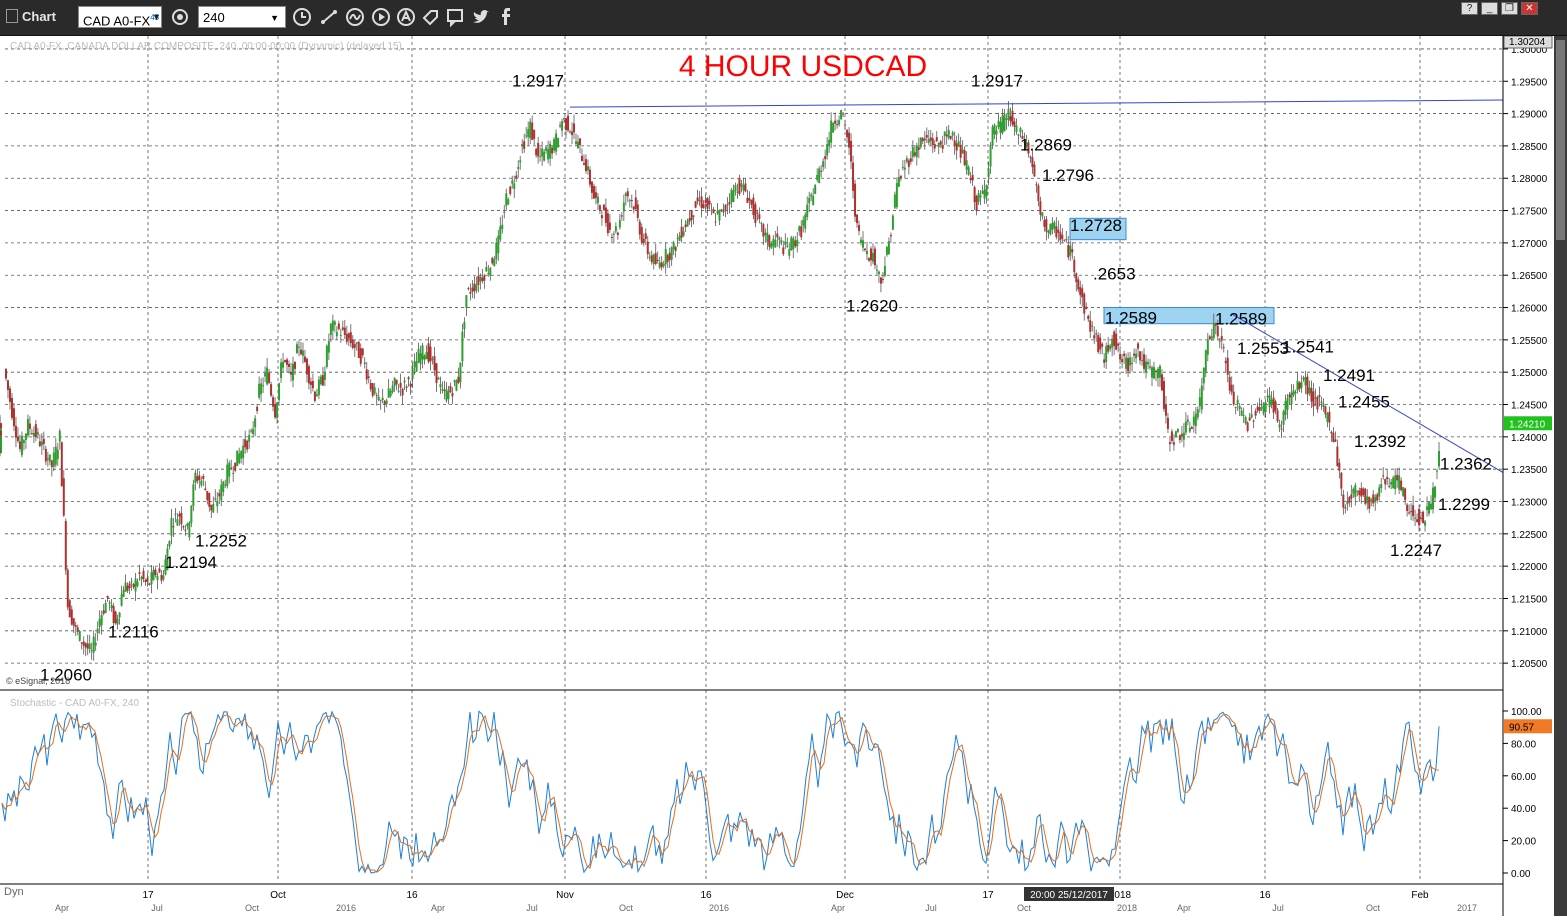 This screenshot has width=1567, height=921. What do you see at coordinates (1527, 42) in the screenshot?
I see `top-price-text: 1.30204` at bounding box center [1527, 42].